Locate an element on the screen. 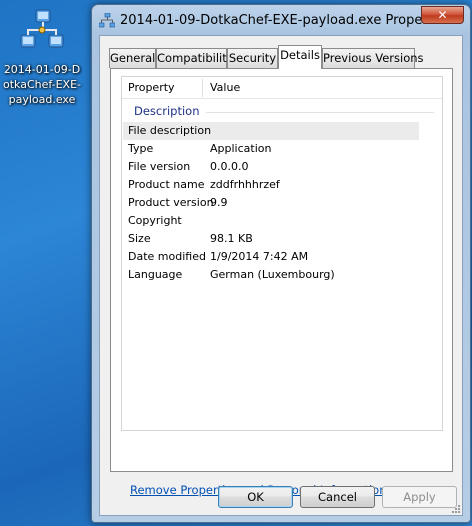 This screenshot has width=472, height=526. desktop-file-label: 2014-01-09-DotkaChef-EXE-payload.exe is located at coordinates (42, 84).